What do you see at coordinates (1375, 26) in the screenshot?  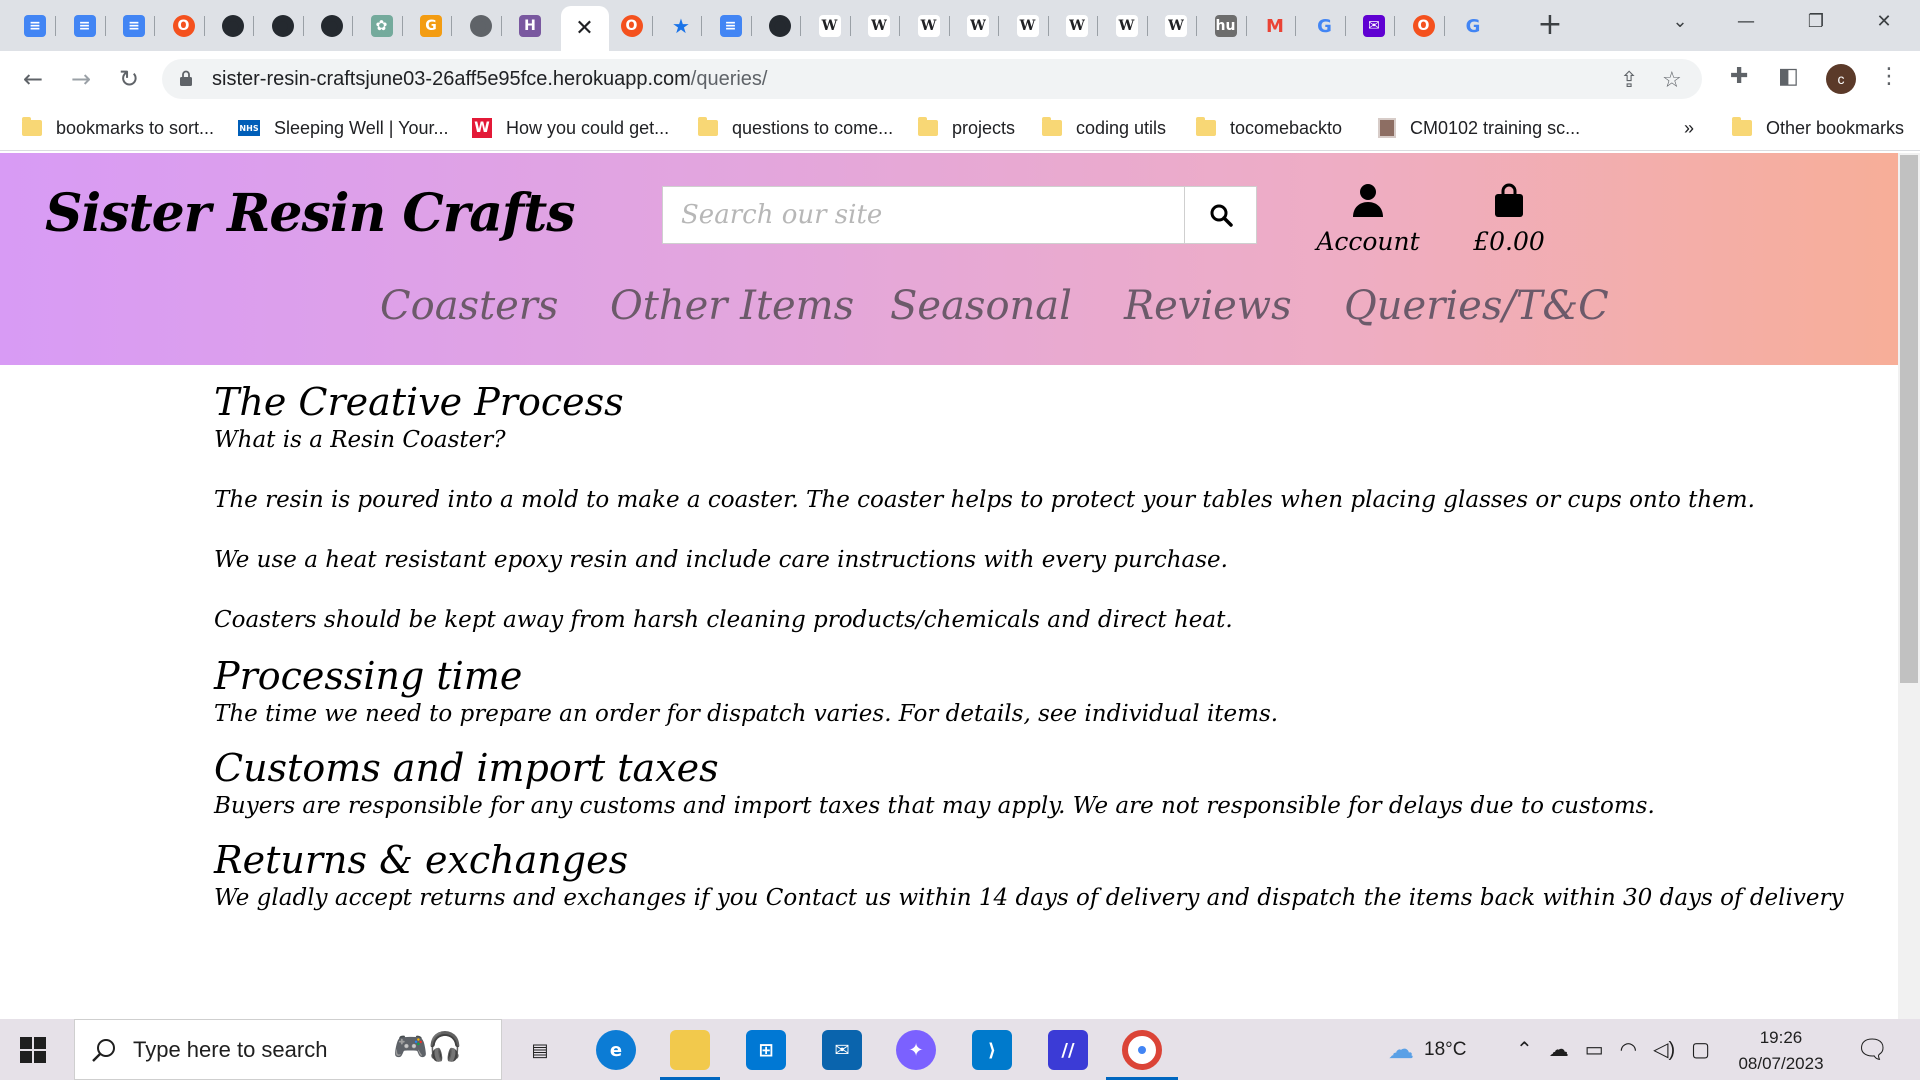 I see `browser-tab: ✉` at bounding box center [1375, 26].